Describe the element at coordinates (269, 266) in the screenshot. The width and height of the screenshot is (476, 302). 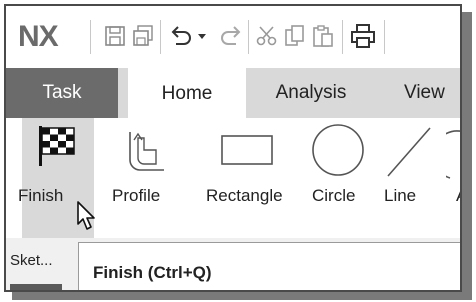
I see `tooltip: Finish (Ctrl+Q)` at that location.